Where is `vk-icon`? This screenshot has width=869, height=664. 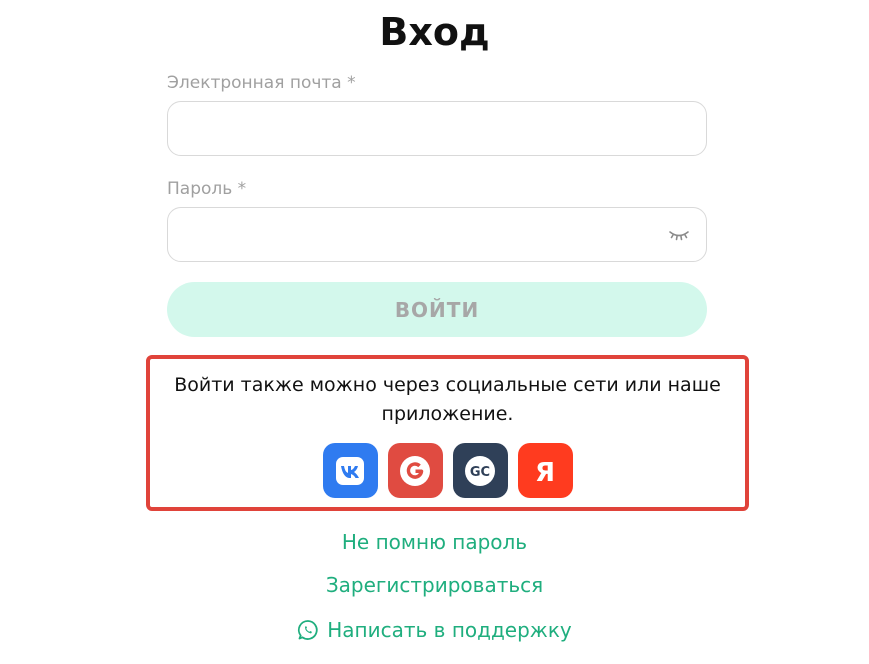
vk-icon is located at coordinates (350, 470).